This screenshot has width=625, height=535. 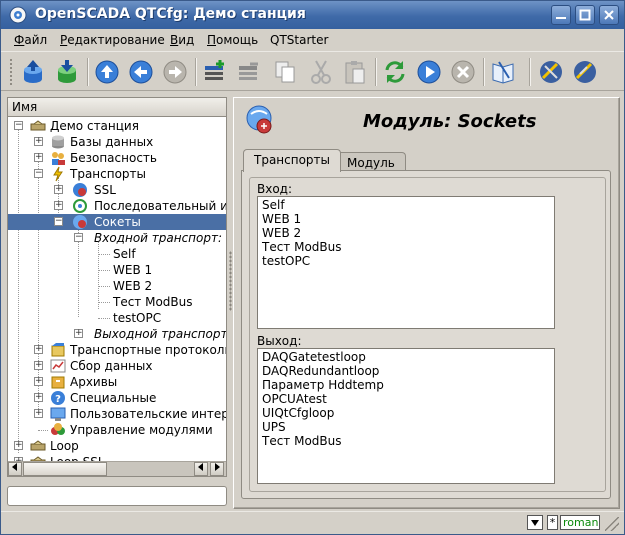 What do you see at coordinates (65, 469) in the screenshot?
I see `scroll-thumb` at bounding box center [65, 469].